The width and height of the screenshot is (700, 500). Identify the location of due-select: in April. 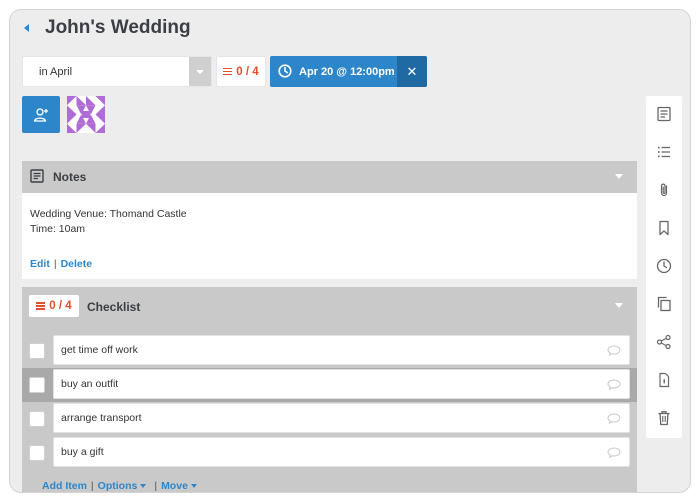
(117, 71).